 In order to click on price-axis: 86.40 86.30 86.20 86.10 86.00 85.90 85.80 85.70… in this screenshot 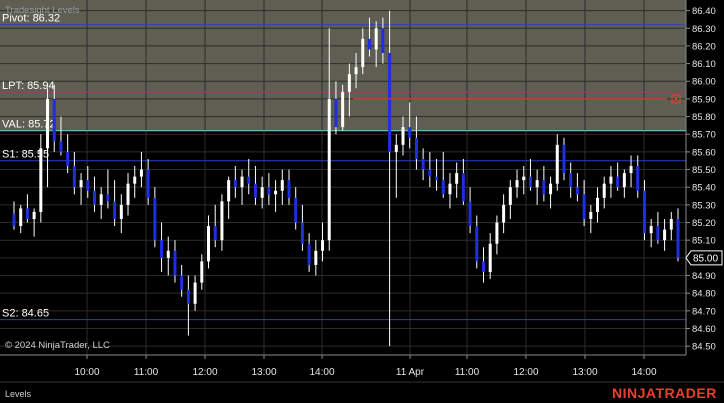, I will do `click(704, 177)`.